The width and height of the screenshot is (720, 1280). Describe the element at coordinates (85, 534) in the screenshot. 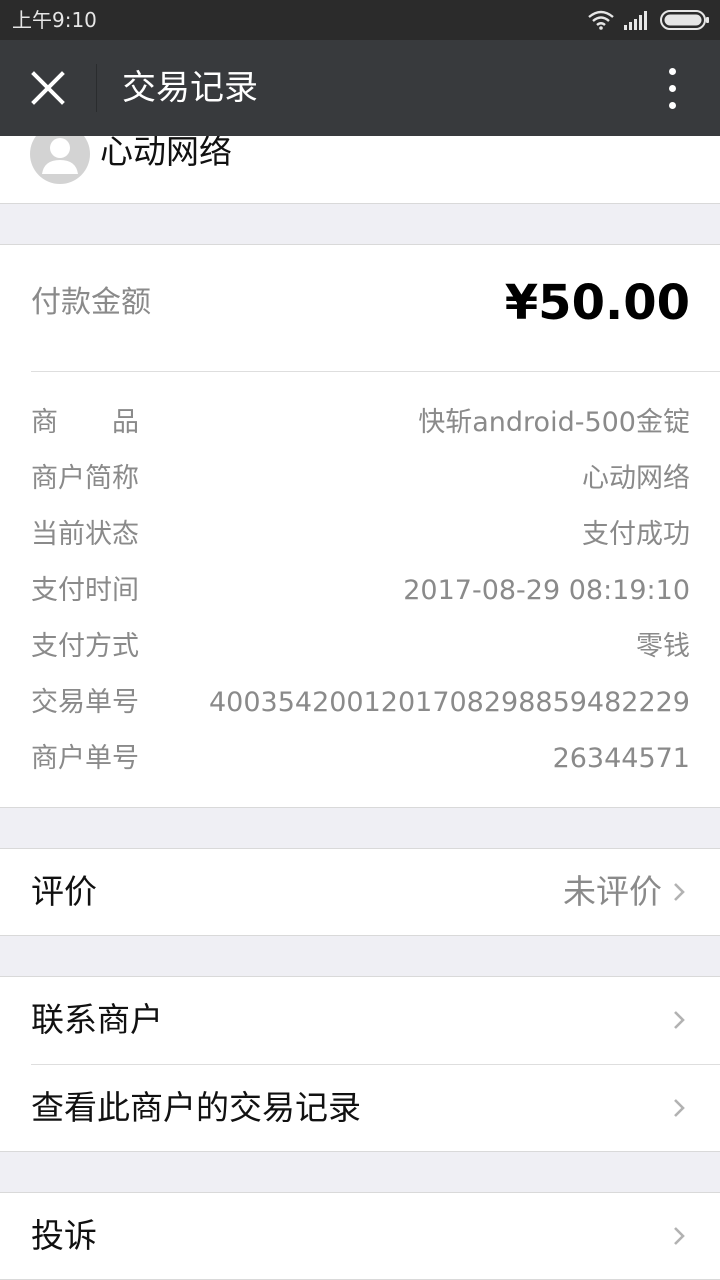

I see `detail-key: 当前状态` at that location.